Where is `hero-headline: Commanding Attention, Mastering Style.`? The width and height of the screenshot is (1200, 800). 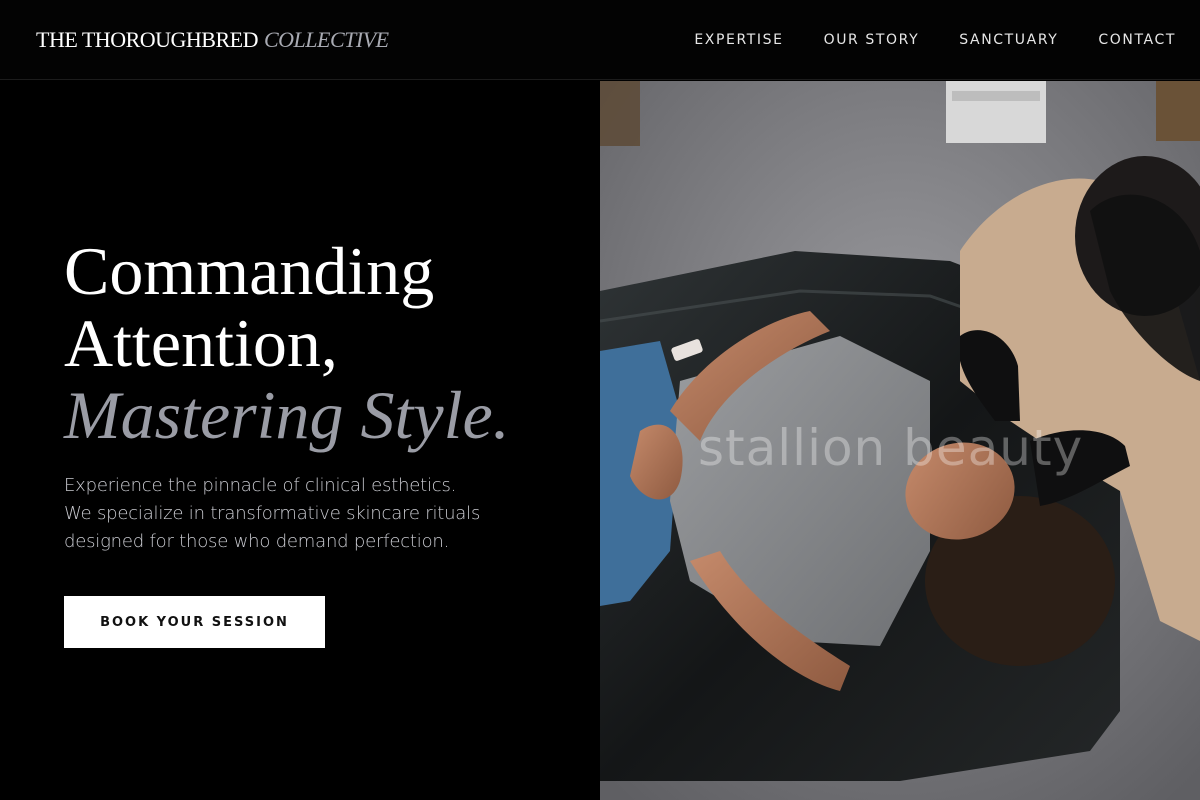 hero-headline: Commanding Attention, Mastering Style. is located at coordinates (324, 343).